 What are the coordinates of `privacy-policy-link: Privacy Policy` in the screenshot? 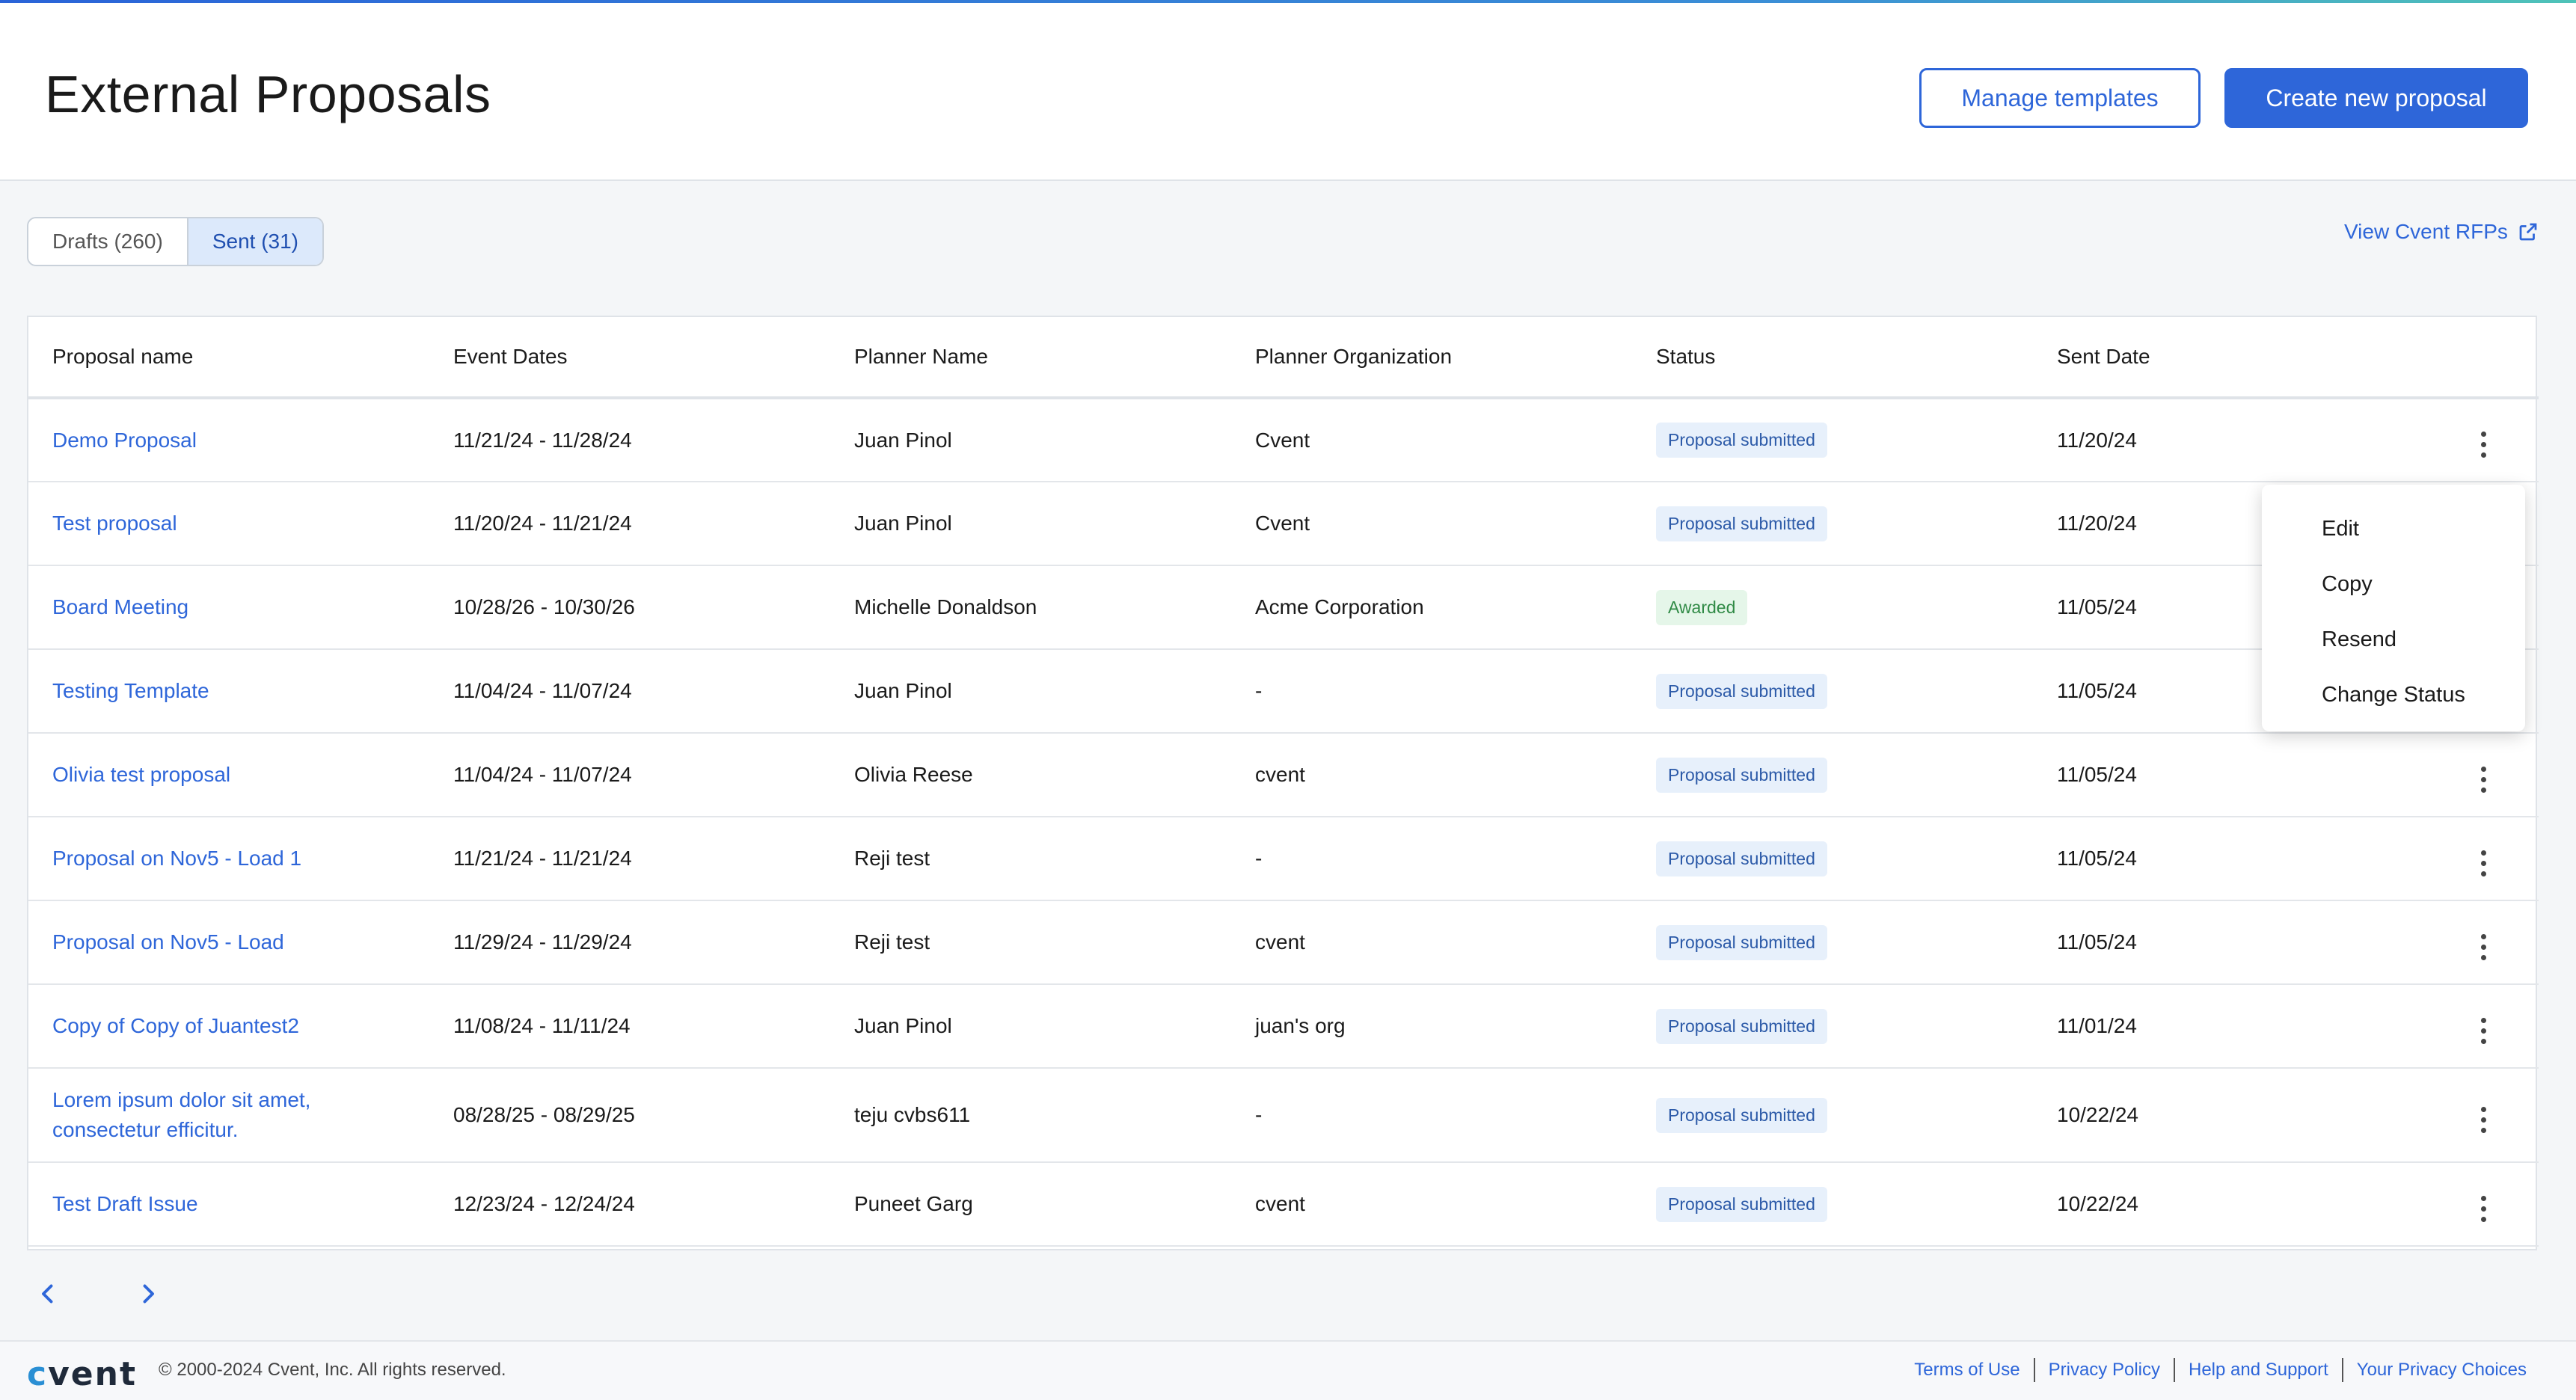 It's located at (2104, 1370).